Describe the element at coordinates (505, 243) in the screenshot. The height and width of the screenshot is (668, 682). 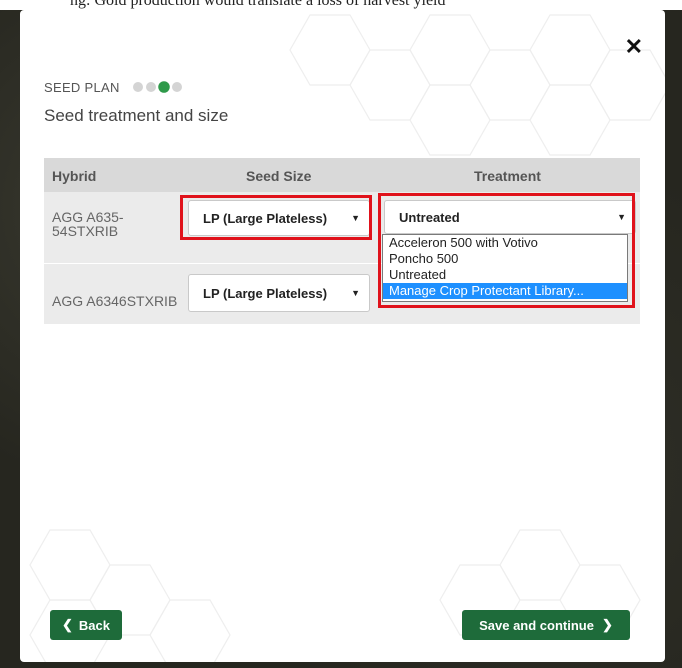
I see `treatment-option-1: Acceleron 500 with Votivo` at that location.